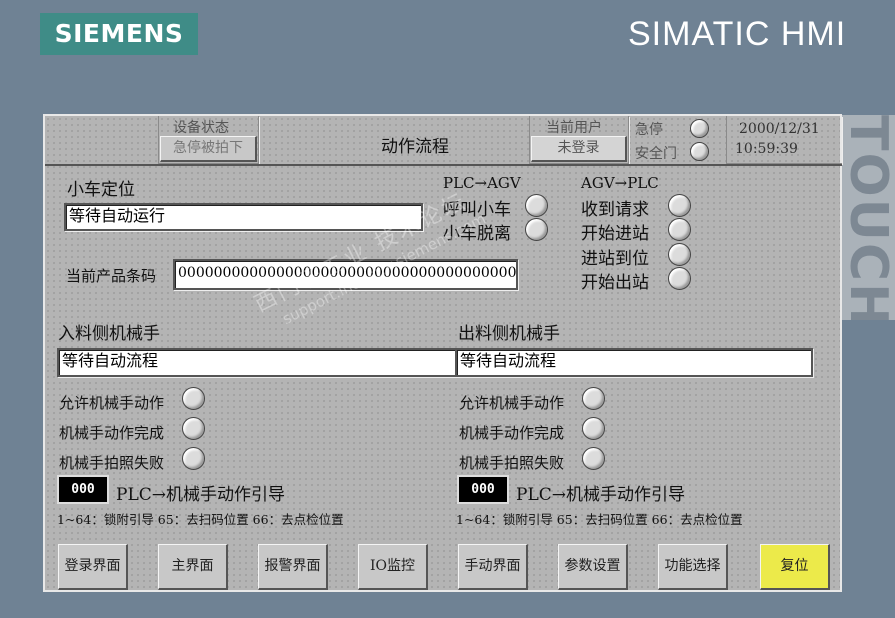  Describe the element at coordinates (243, 217) in the screenshot. I see `cart-status-field: 等待自动运行` at that location.